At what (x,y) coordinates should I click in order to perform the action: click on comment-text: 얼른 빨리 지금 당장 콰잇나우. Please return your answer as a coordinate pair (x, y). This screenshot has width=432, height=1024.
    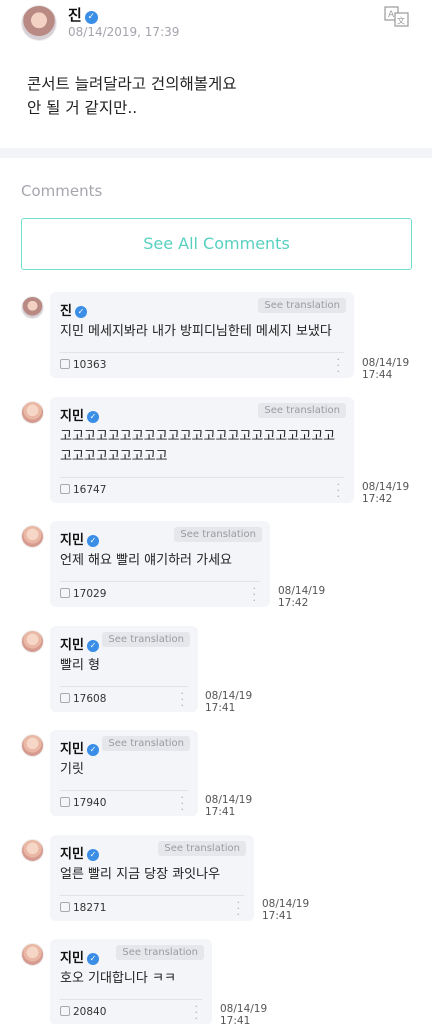
    Looking at the image, I should click on (140, 874).